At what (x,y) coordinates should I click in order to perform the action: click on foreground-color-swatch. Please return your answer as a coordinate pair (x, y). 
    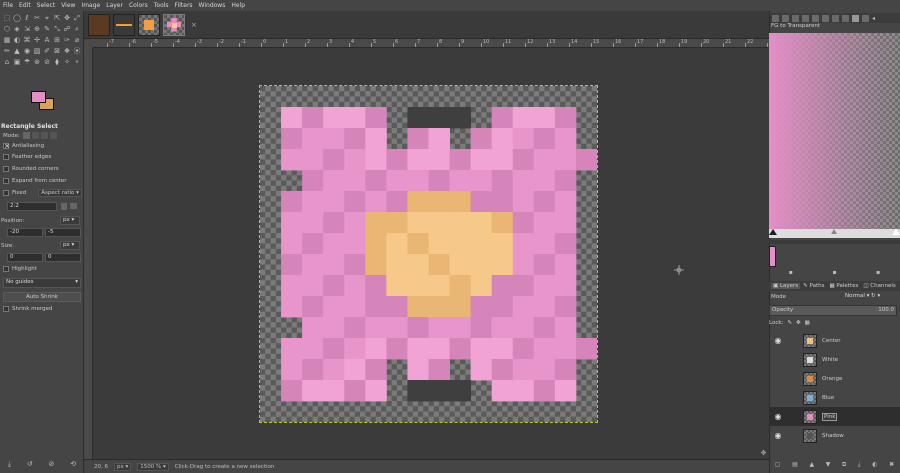
    Looking at the image, I should click on (38, 97).